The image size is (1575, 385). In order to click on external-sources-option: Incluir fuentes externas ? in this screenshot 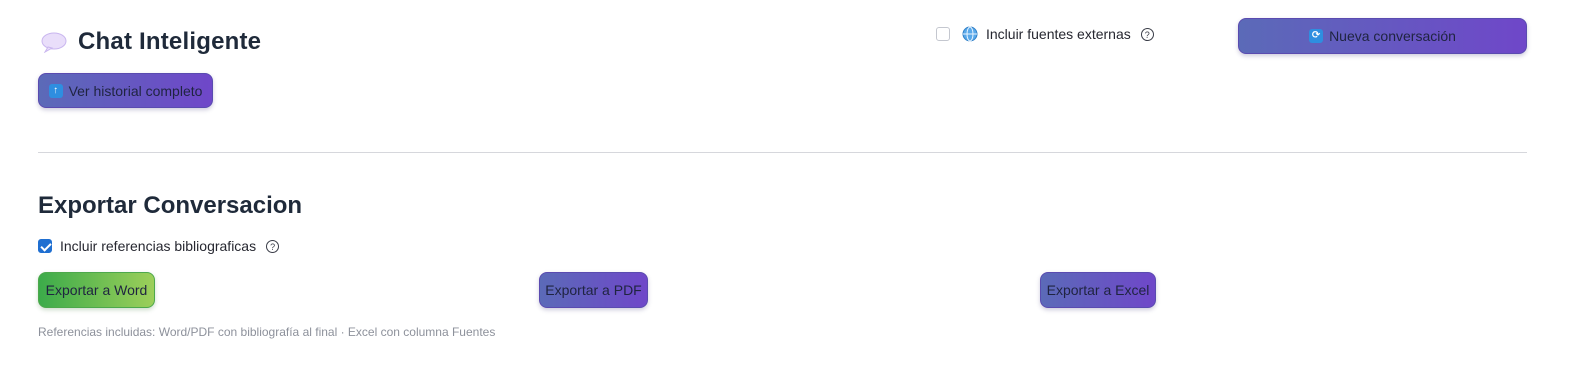, I will do `click(1045, 34)`.